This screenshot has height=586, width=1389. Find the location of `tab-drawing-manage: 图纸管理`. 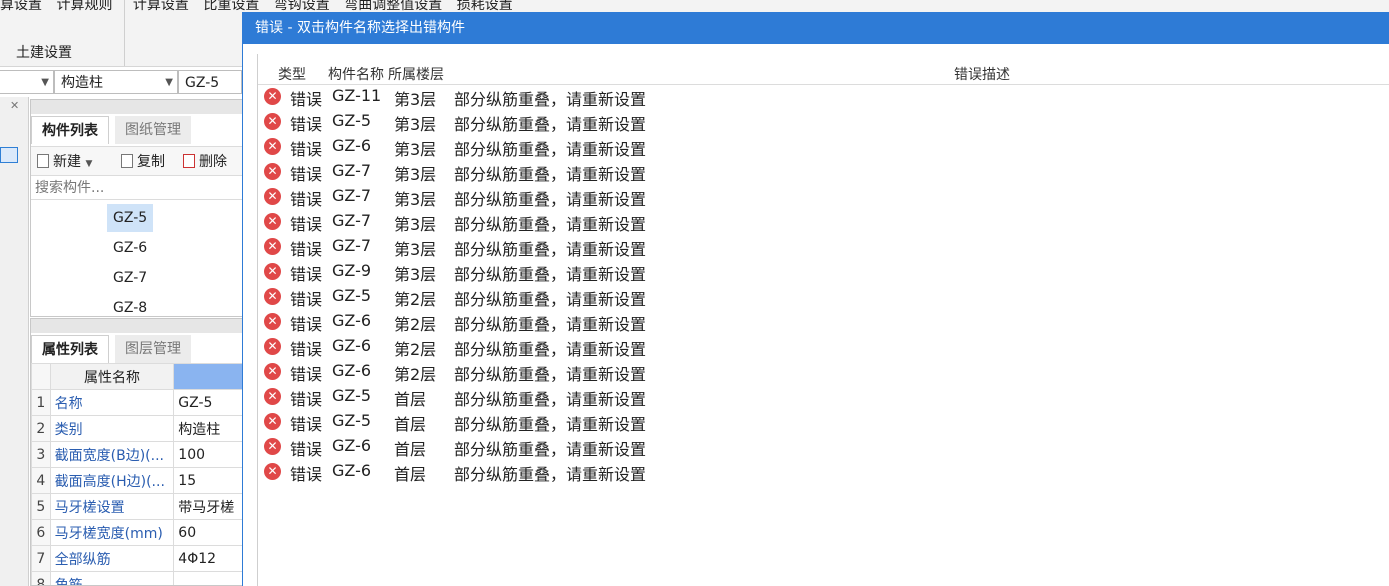

tab-drawing-manage: 图纸管理 is located at coordinates (153, 130).